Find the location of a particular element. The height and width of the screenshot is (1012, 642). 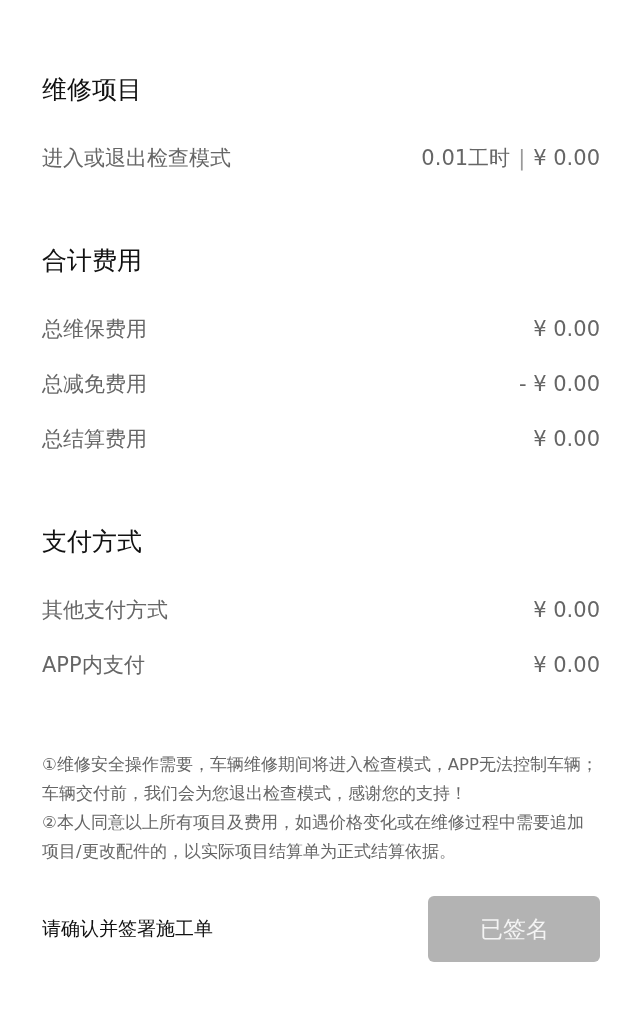

sign-prompt: 请确认并签署施工单 is located at coordinates (127, 928).